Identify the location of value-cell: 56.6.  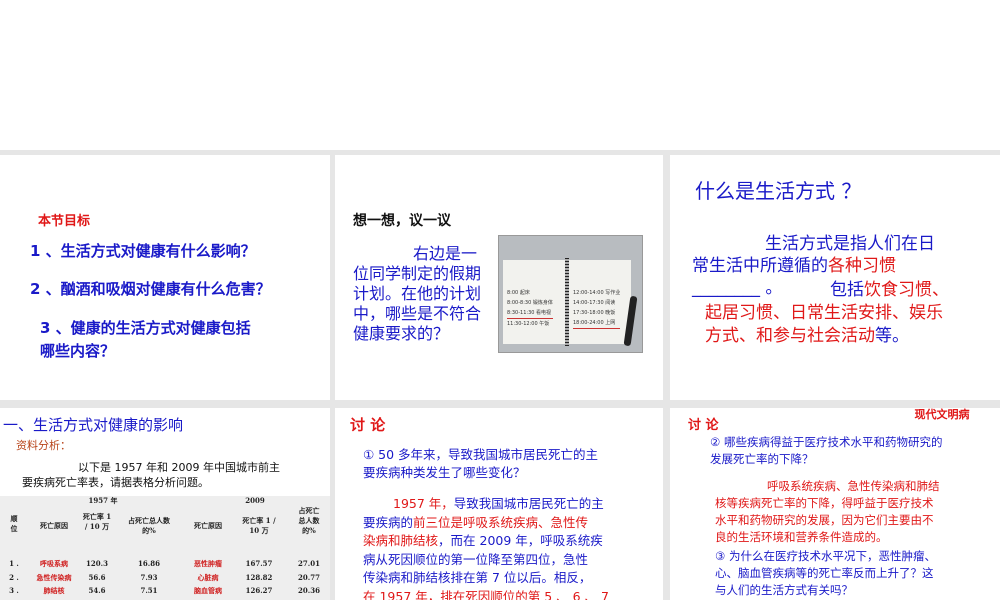
(97, 577).